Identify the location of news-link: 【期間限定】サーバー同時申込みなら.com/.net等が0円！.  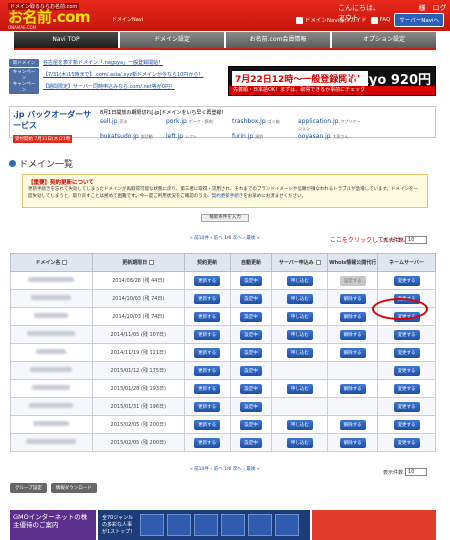
(109, 86).